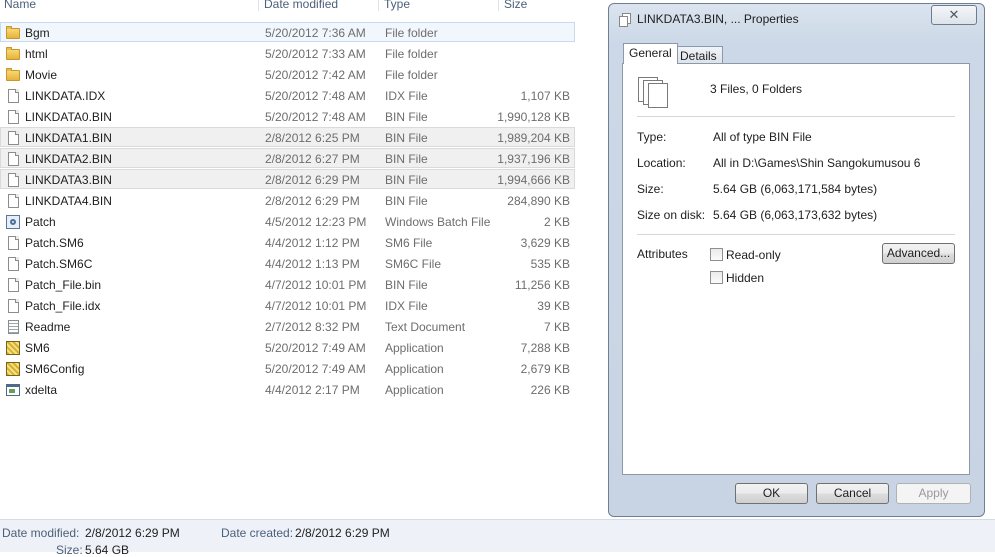 This screenshot has width=995, height=557. I want to click on read-only-checkbox, so click(716, 254).